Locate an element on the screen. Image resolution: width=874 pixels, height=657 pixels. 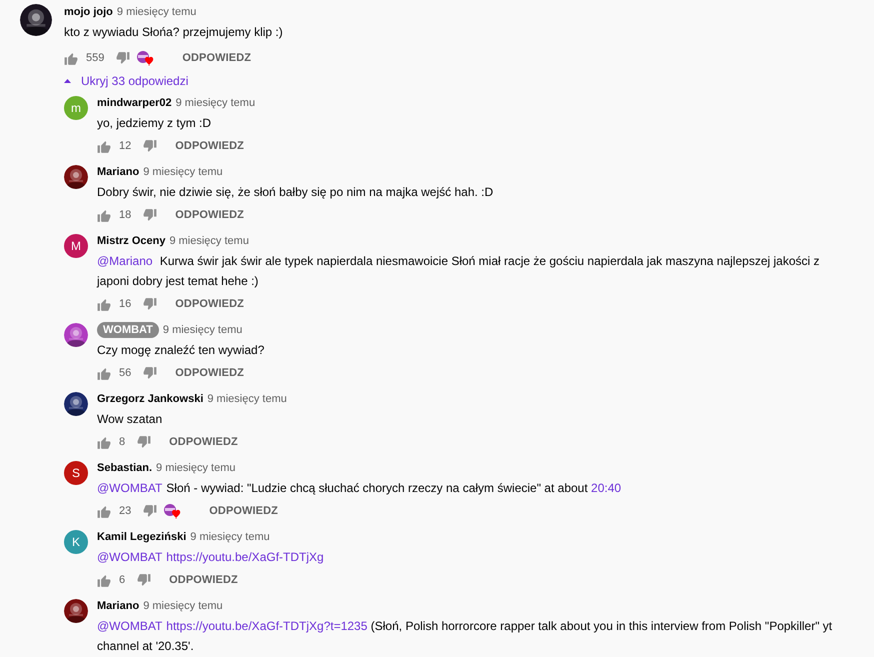
comment-text: Czy mogę znaleźć ten wywiad? is located at coordinates (181, 350).